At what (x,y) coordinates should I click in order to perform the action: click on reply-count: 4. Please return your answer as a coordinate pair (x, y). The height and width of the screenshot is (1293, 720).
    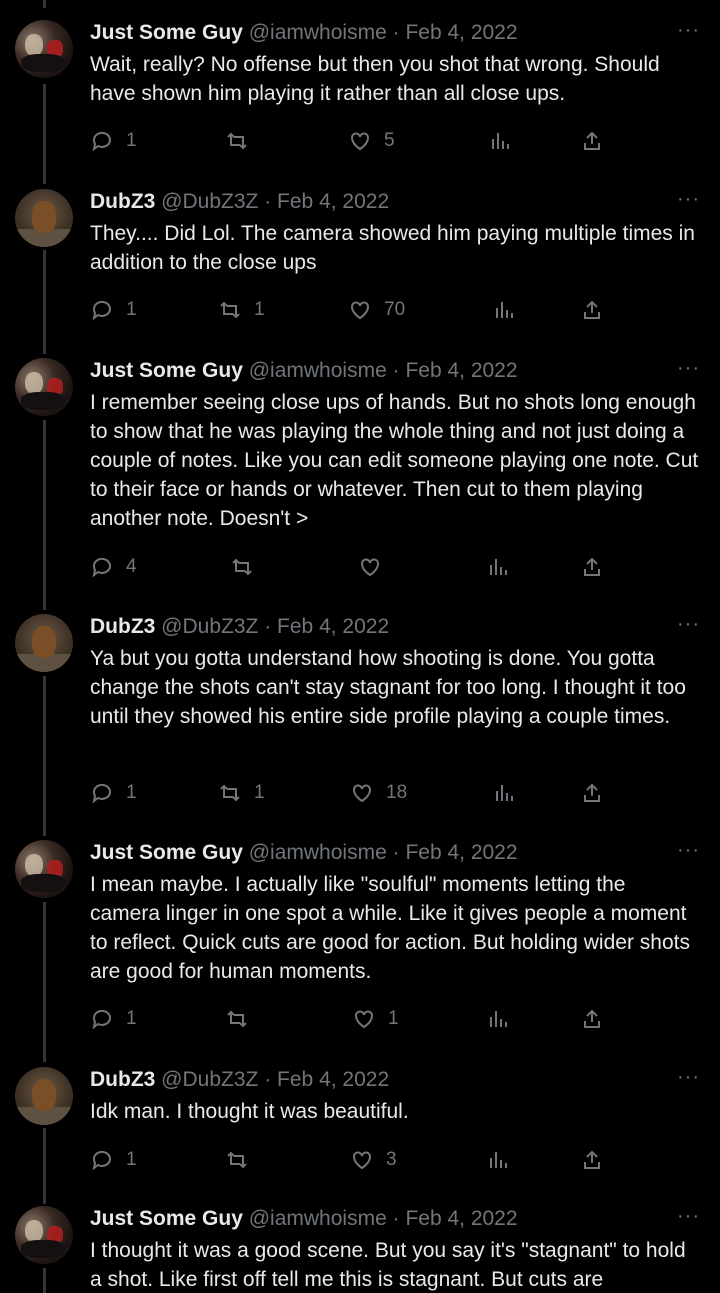
    Looking at the image, I should click on (131, 566).